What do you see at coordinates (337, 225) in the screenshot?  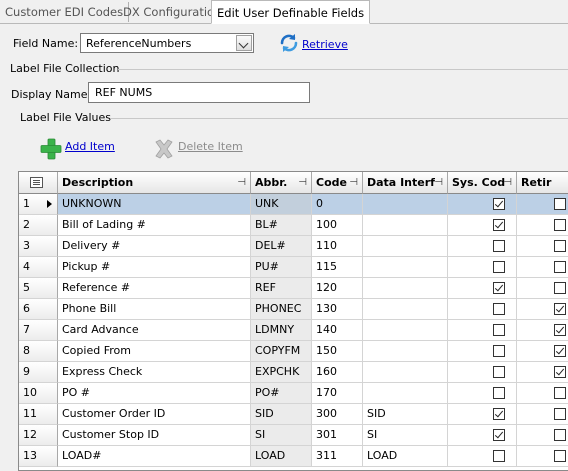 I see `code-cell: 100` at bounding box center [337, 225].